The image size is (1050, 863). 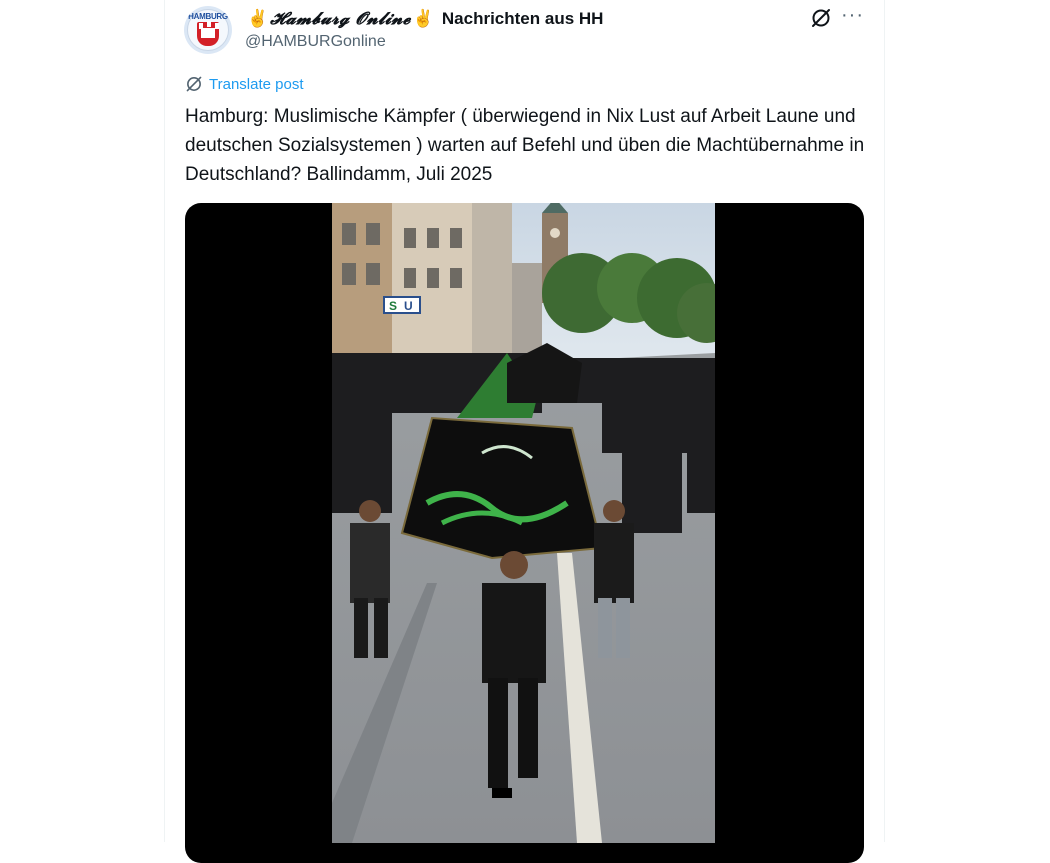 I want to click on translate-label: Translate post, so click(x=256, y=84).